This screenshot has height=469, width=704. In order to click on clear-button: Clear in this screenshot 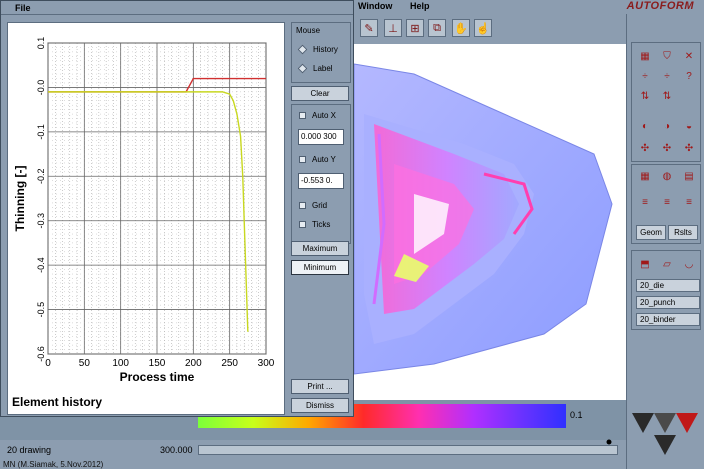, I will do `click(320, 93)`.